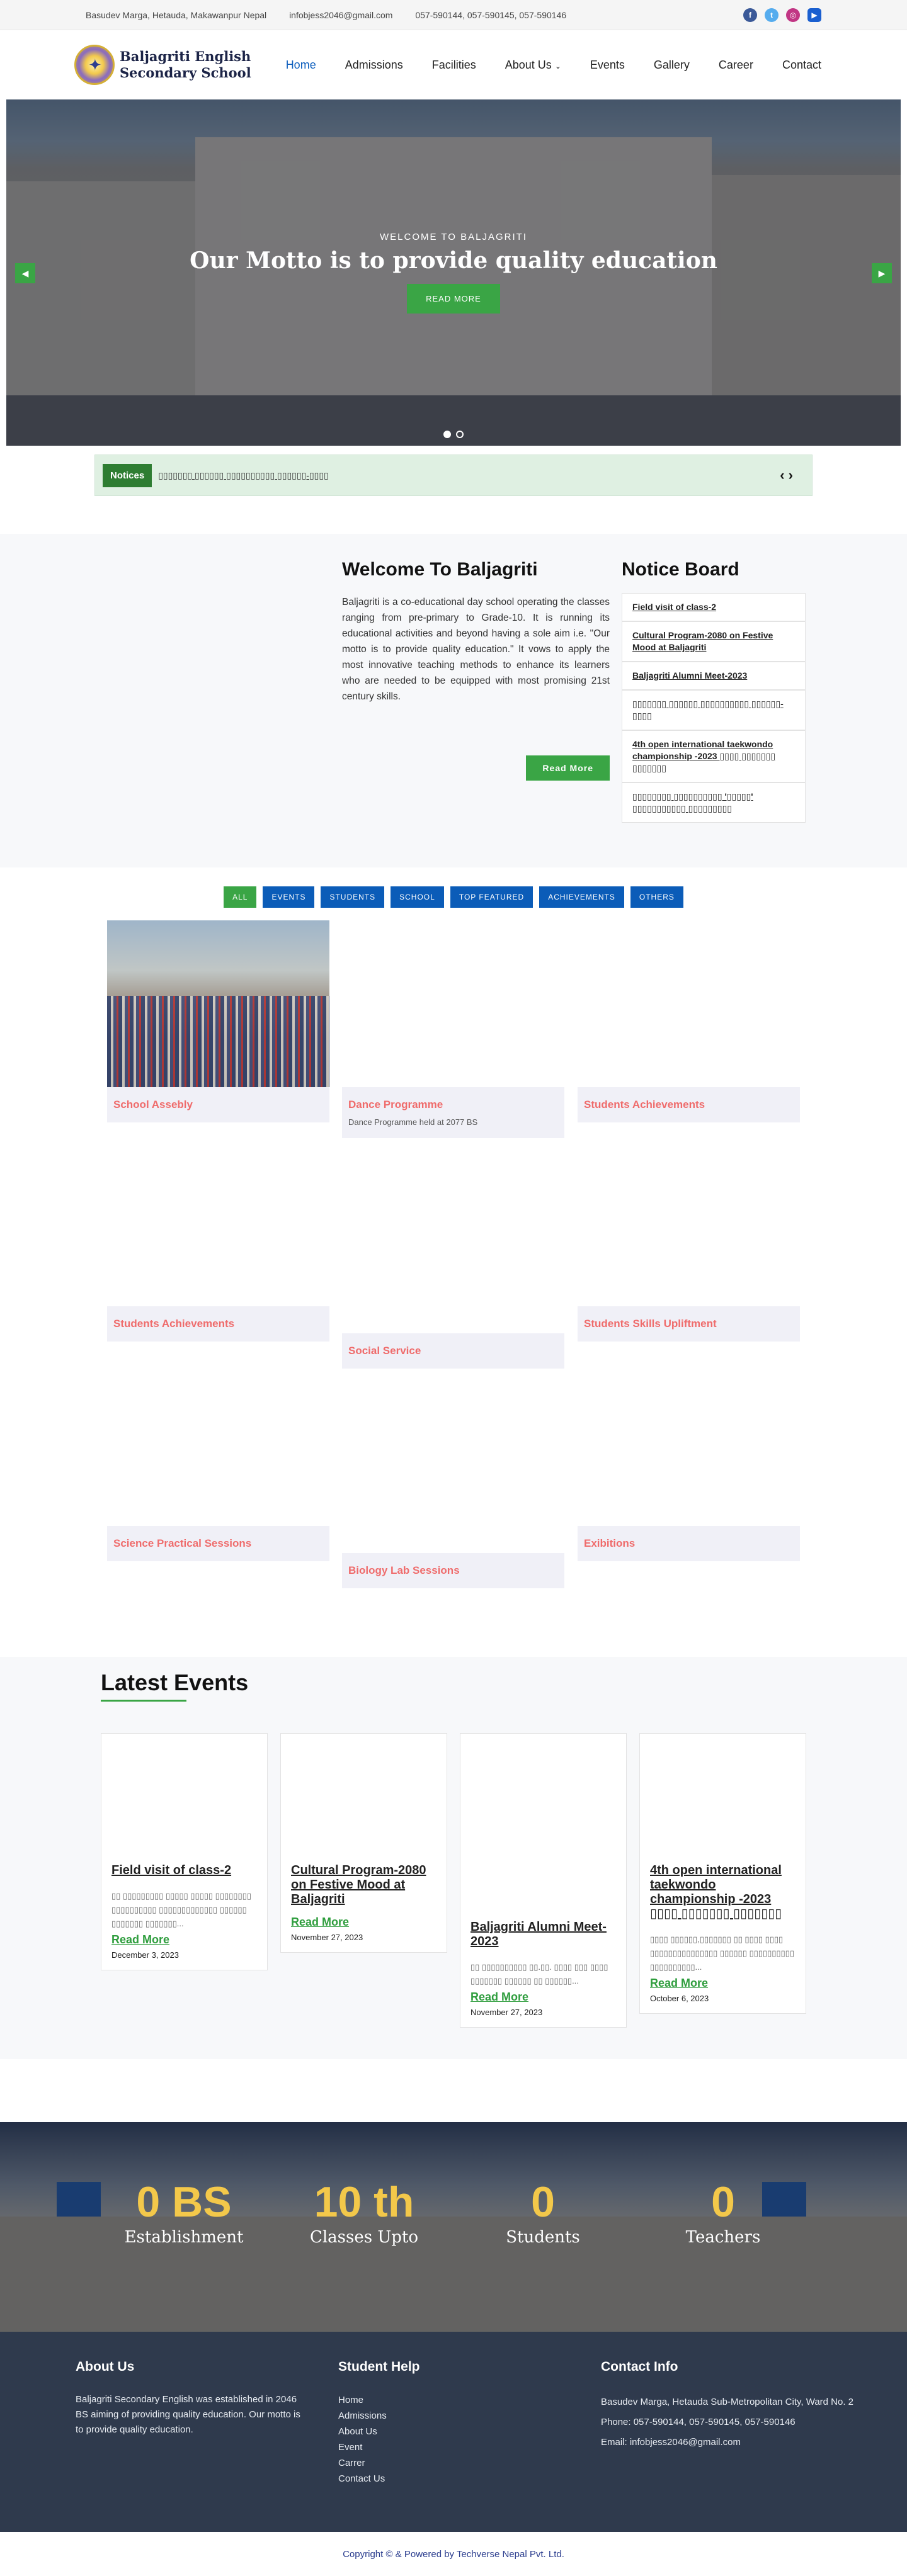  What do you see at coordinates (453, 1570) in the screenshot?
I see `gallery-card: Biology Lab Sessions` at bounding box center [453, 1570].